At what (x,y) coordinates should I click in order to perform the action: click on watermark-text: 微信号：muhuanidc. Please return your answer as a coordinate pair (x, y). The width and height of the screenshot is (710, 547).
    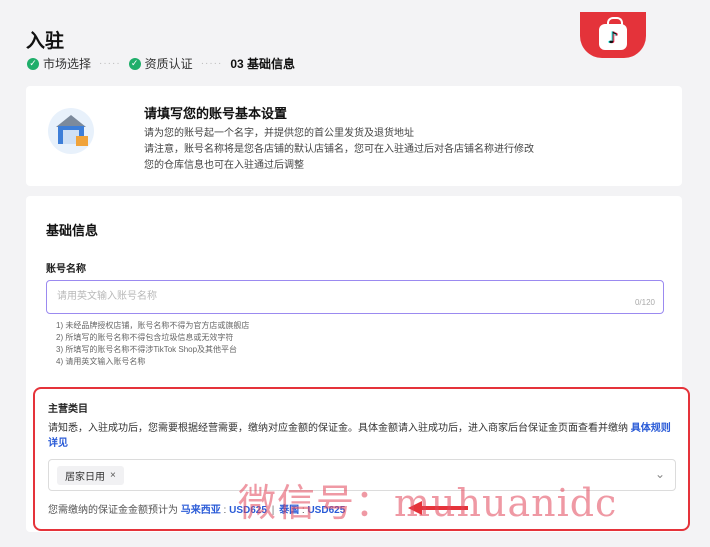
    Looking at the image, I should click on (428, 503).